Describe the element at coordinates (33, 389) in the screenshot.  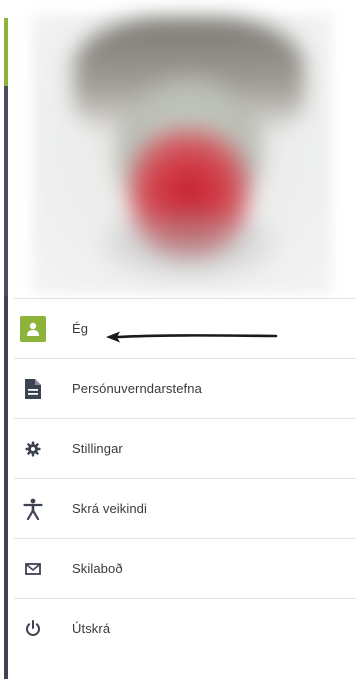
I see `document-icon` at that location.